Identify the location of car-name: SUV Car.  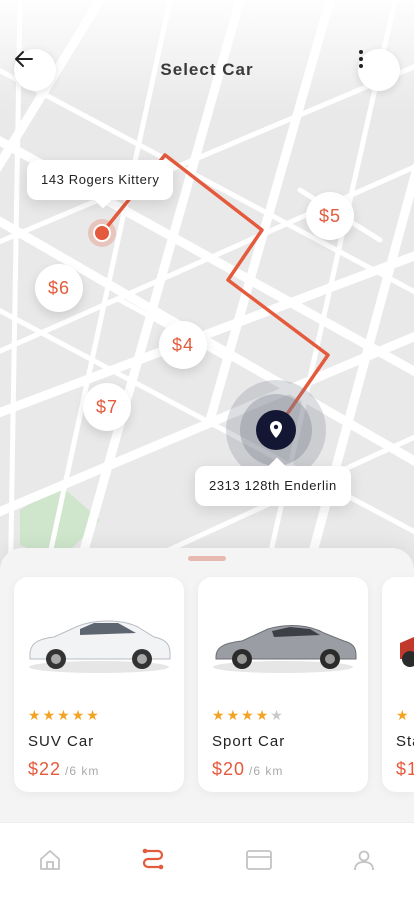
(61, 741).